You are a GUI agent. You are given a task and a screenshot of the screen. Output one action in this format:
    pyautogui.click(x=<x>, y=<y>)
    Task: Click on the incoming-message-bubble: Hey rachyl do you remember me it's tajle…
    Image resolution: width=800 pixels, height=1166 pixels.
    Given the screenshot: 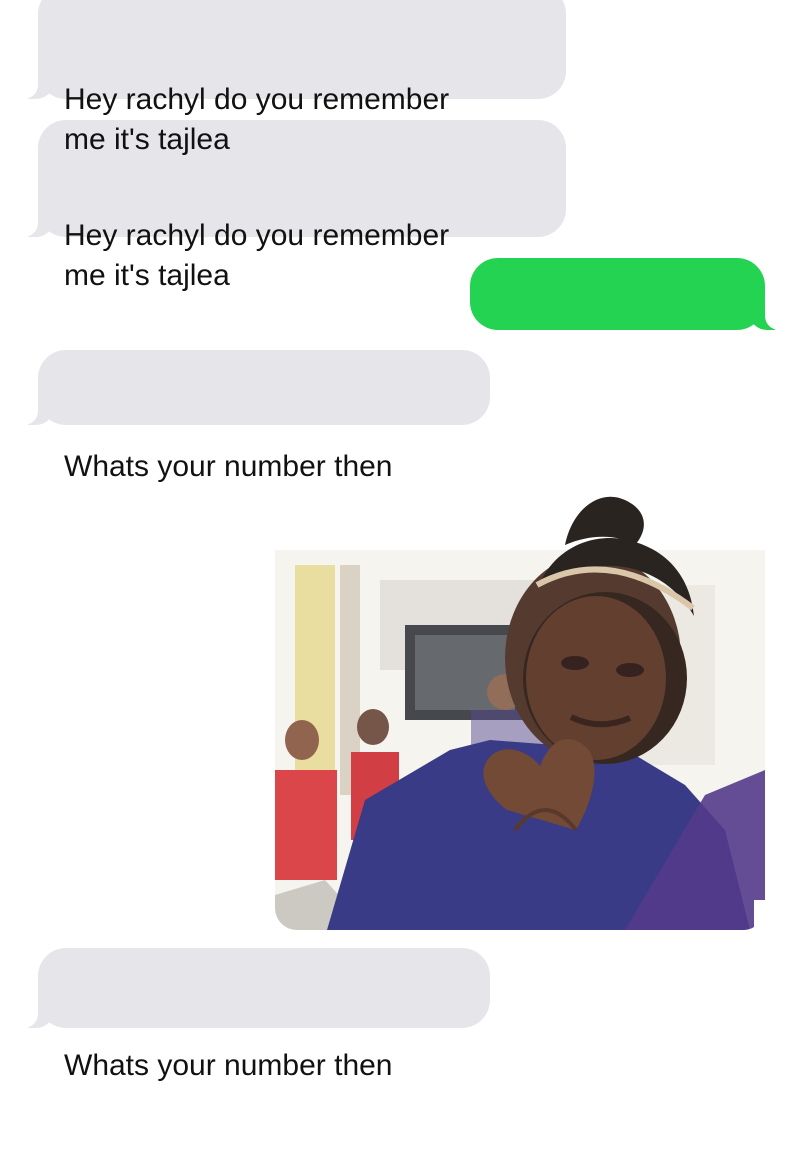 What is the action you would take?
    pyautogui.click(x=291, y=78)
    